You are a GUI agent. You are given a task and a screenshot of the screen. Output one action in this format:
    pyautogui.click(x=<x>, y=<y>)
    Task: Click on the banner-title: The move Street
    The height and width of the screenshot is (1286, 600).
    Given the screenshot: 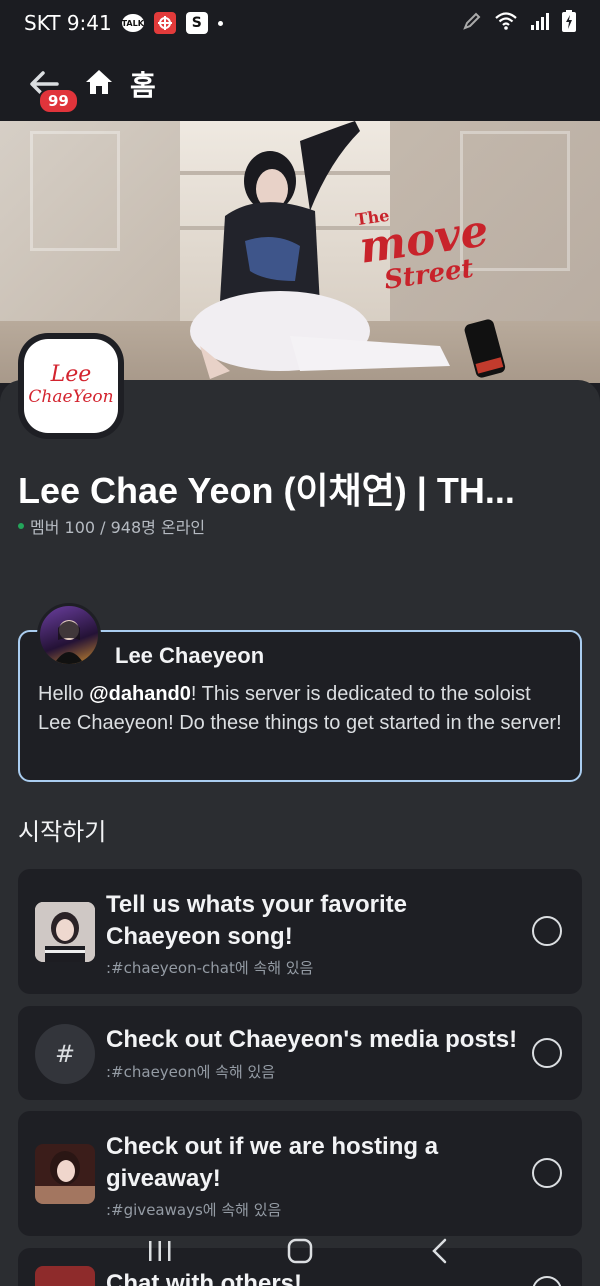 What is the action you would take?
    pyautogui.click(x=423, y=250)
    